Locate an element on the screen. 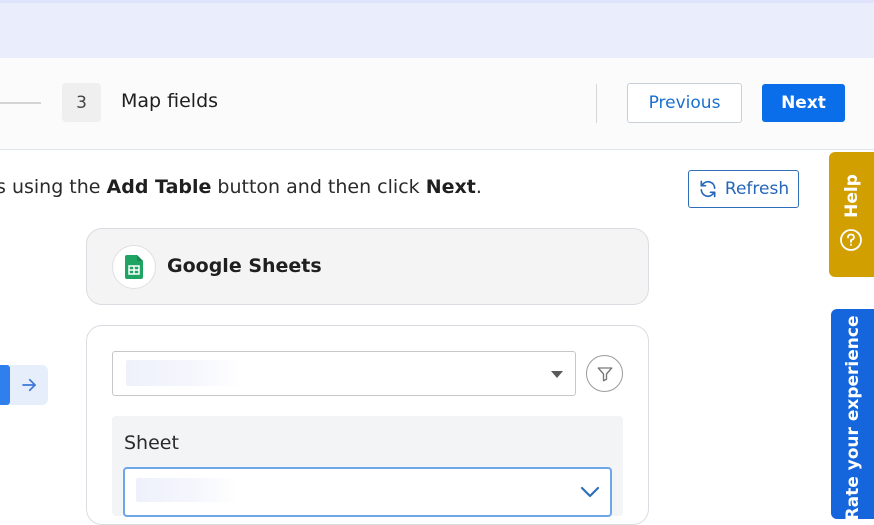  previous-button: Previous is located at coordinates (684, 103).